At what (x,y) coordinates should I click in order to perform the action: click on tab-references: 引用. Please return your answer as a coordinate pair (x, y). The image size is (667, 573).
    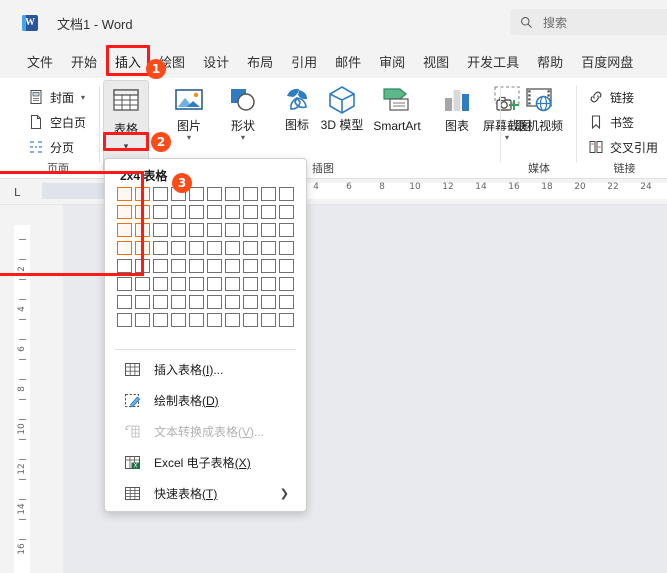
    Looking at the image, I should click on (304, 61).